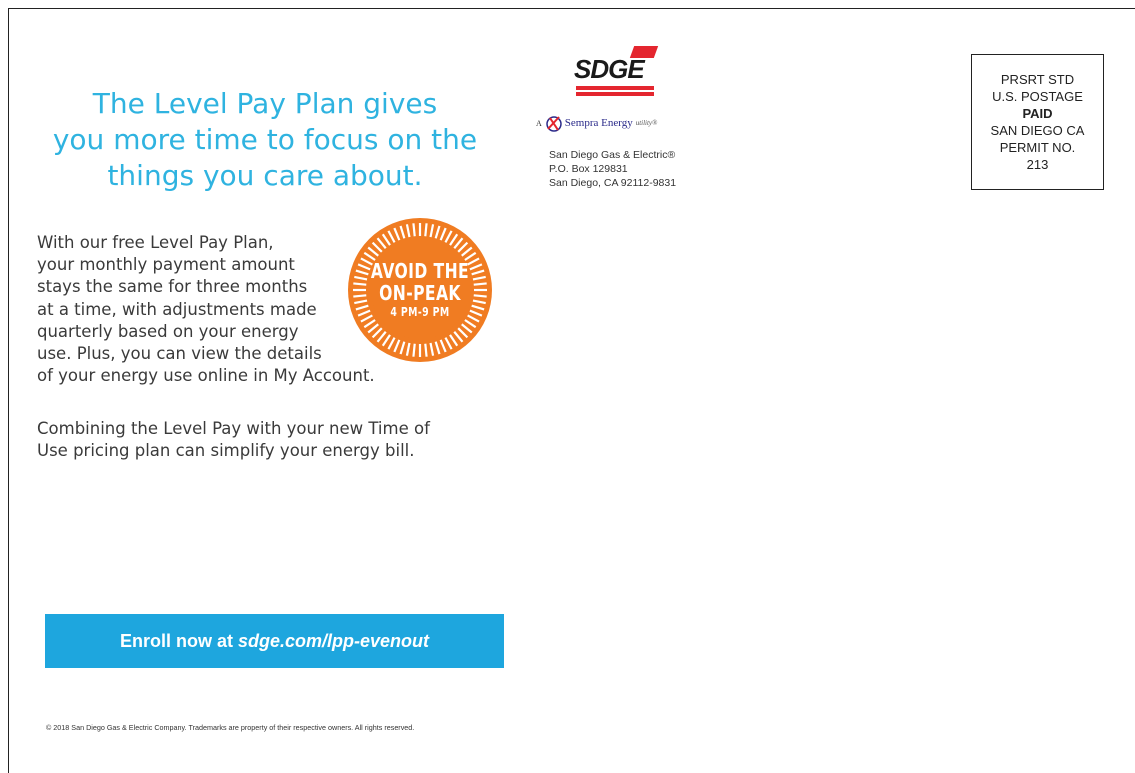  Describe the element at coordinates (1037, 113) in the screenshot. I see `postage-paid: PAID` at that location.